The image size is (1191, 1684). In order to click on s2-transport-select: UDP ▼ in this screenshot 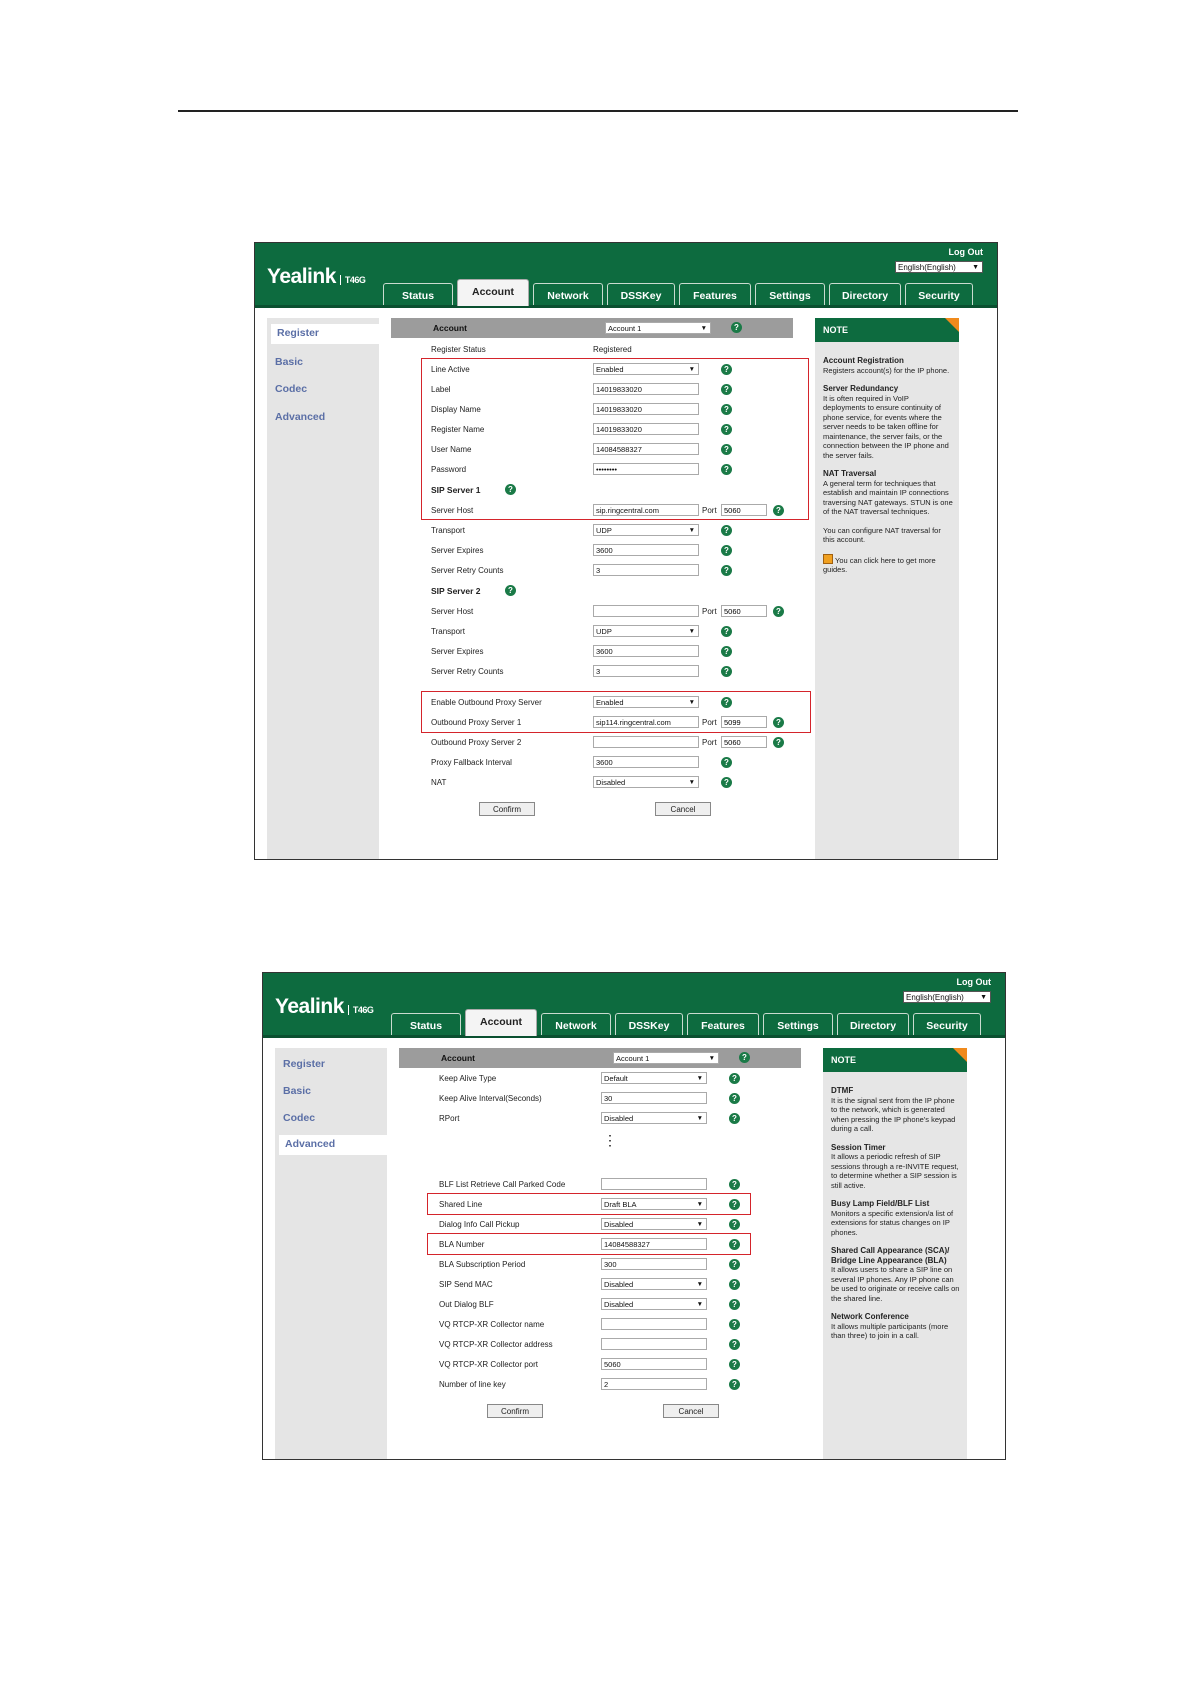, I will do `click(646, 631)`.